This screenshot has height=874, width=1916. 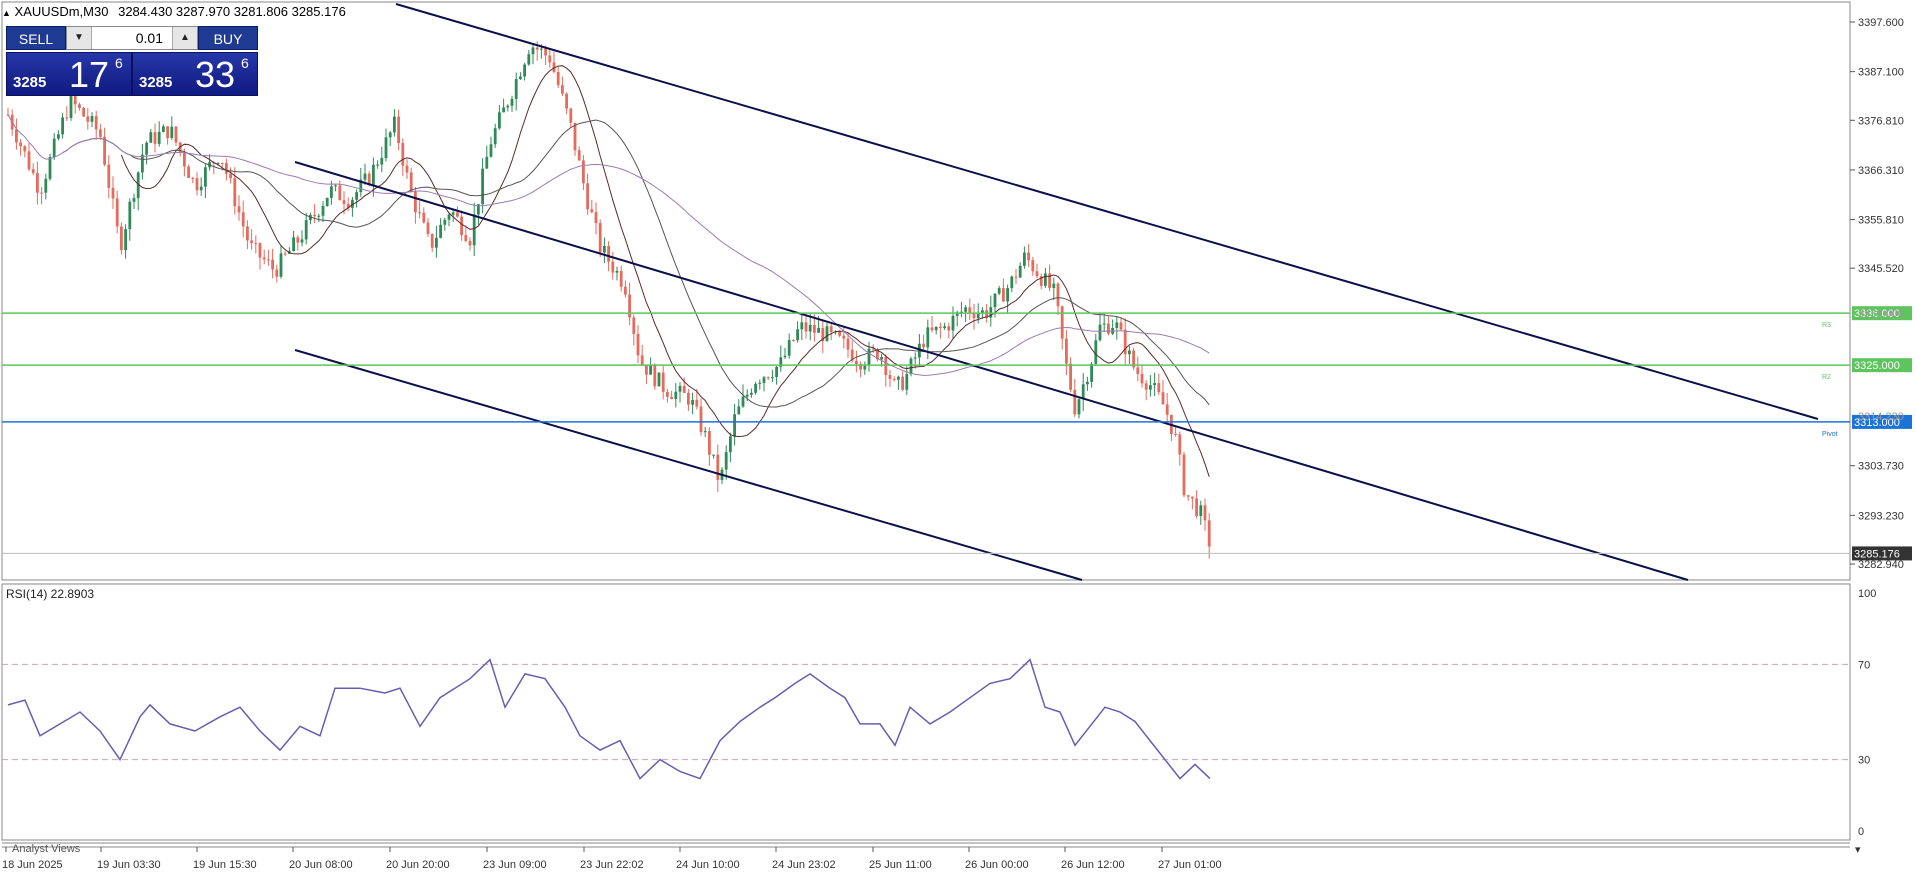 I want to click on lot-increase-icon: ▲, so click(x=184, y=38).